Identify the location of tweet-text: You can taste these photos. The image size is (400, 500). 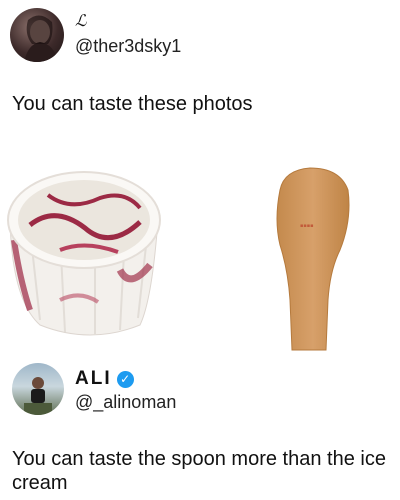
(132, 104).